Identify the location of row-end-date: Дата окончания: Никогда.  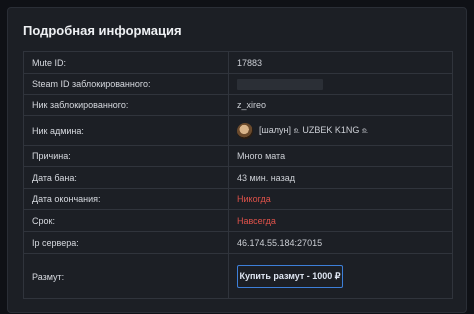
(238, 199).